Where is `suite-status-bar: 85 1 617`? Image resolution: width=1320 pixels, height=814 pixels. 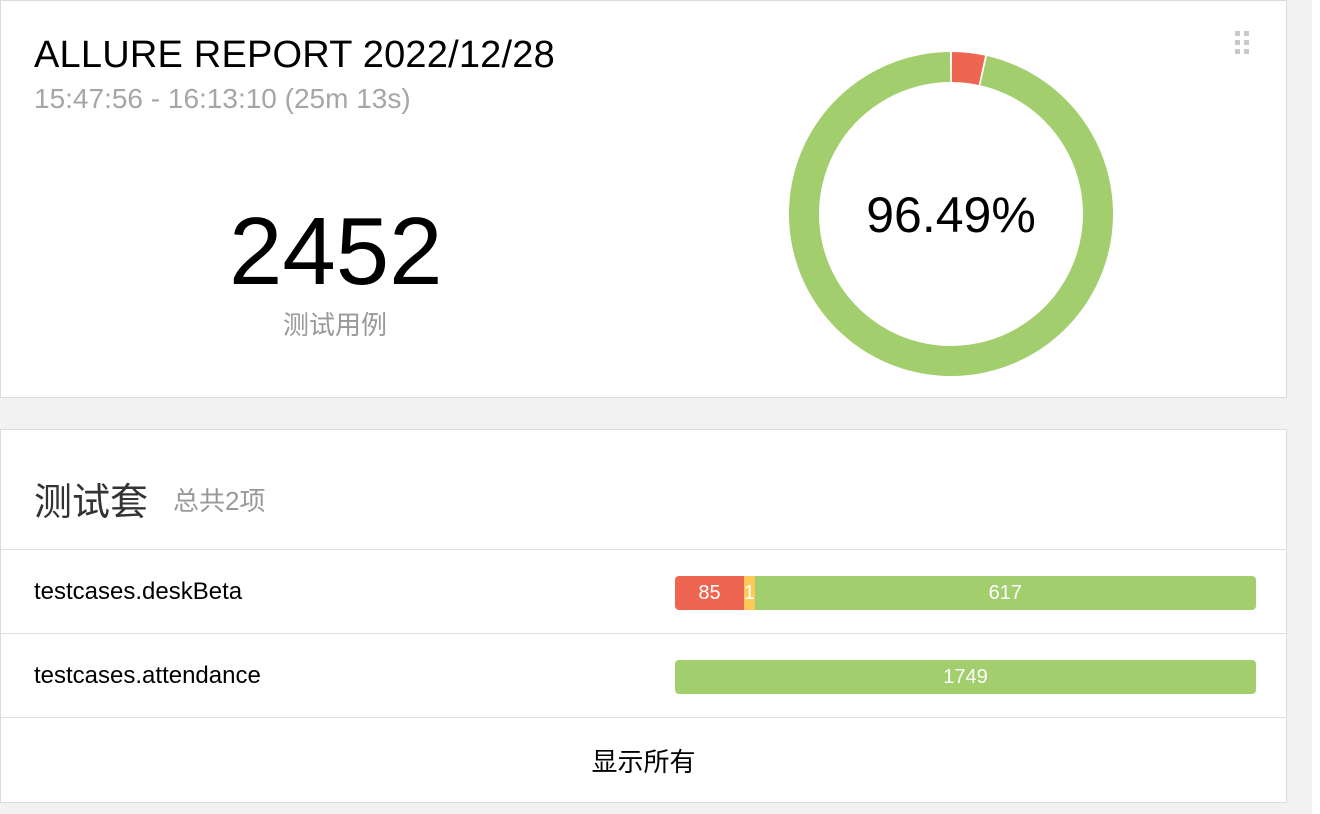
suite-status-bar: 85 1 617 is located at coordinates (965, 593).